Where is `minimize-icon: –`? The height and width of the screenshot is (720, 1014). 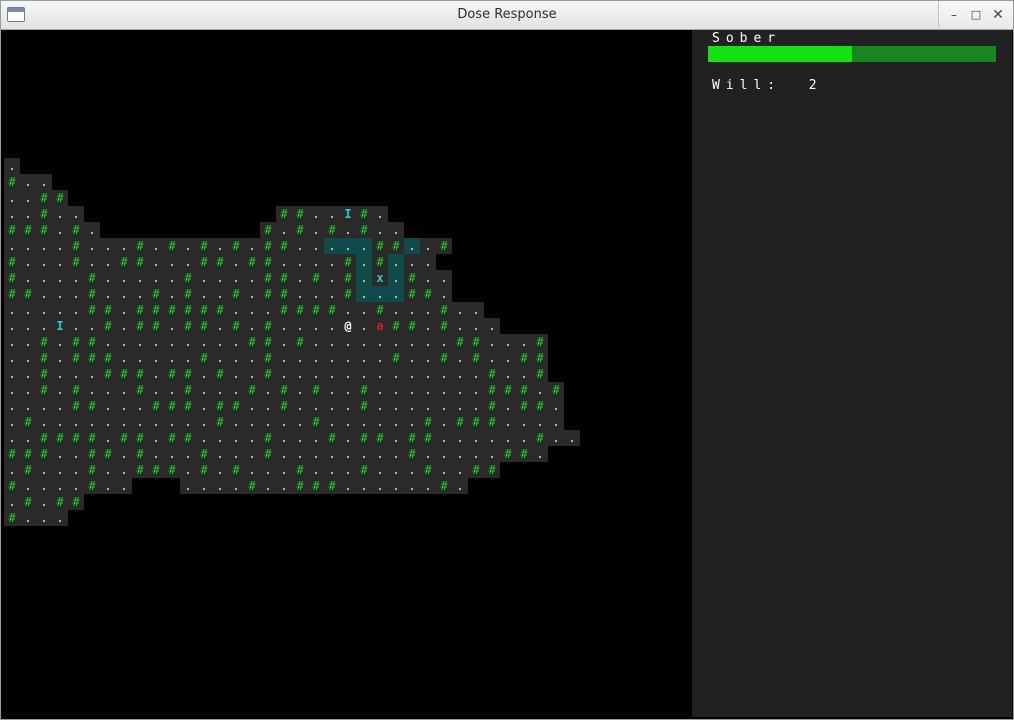
minimize-icon: – is located at coordinates (954, 15).